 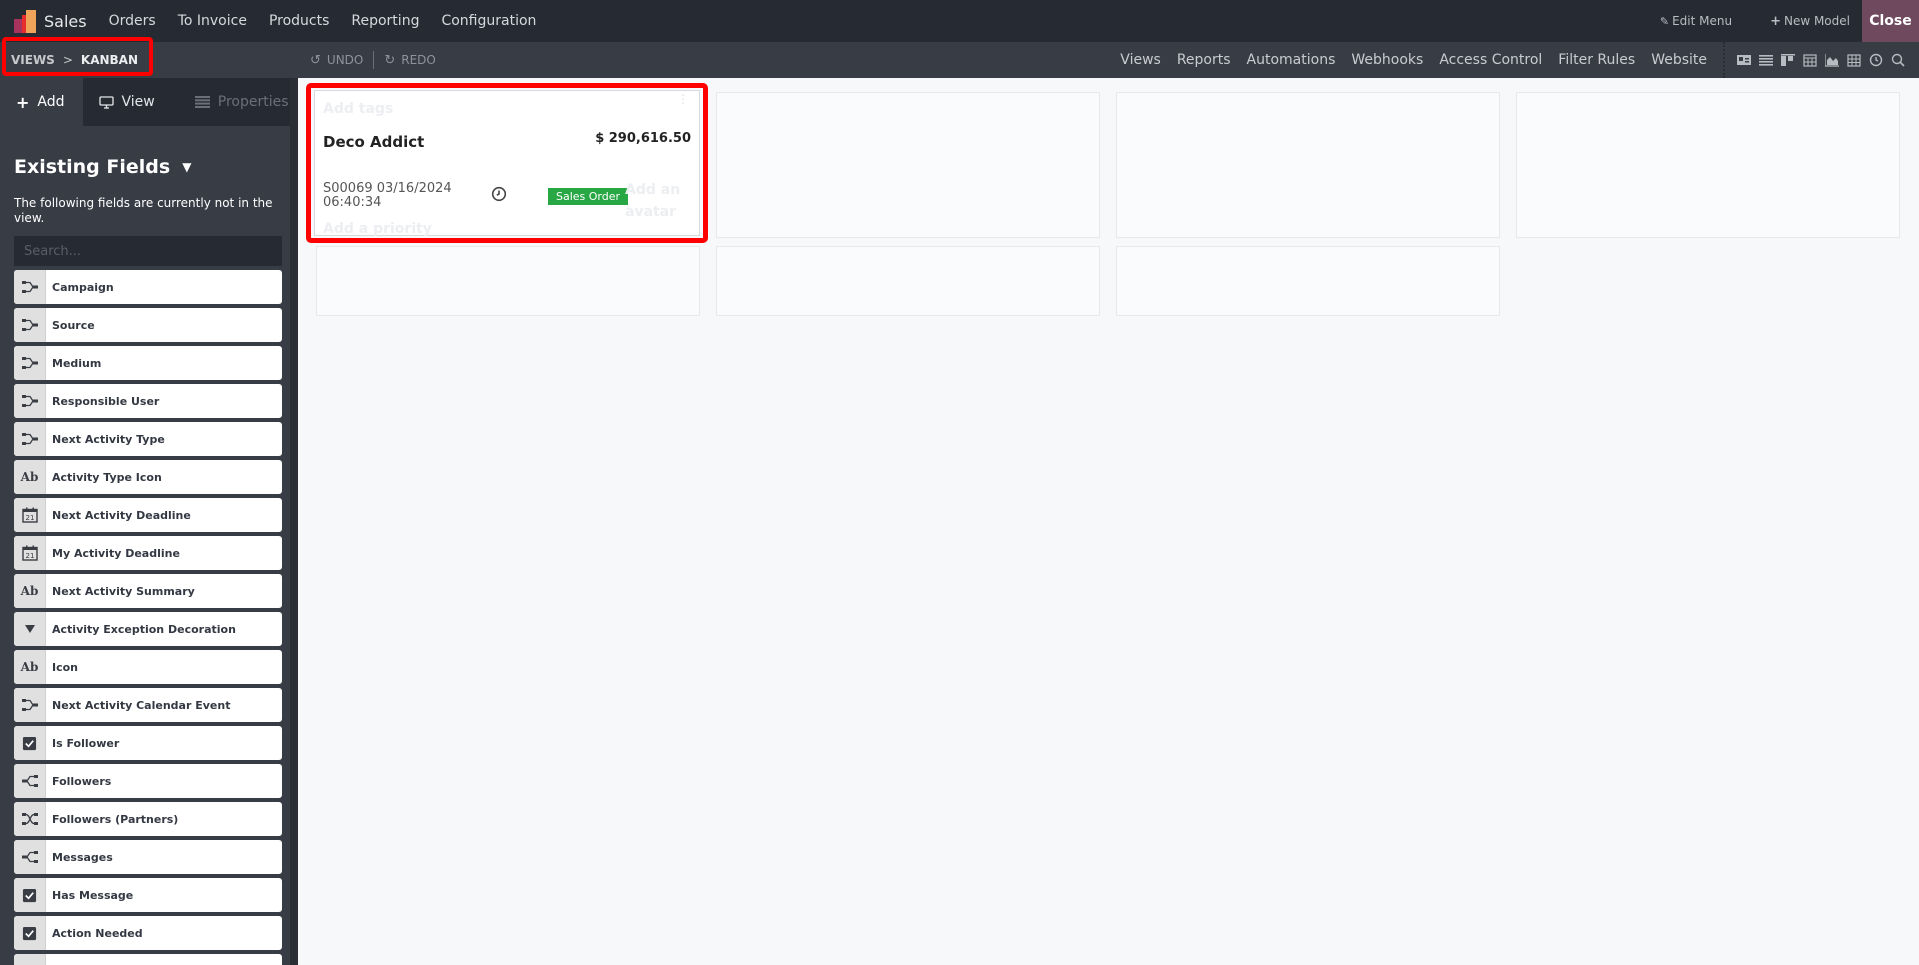 I want to click on field-item: Followers (Partners), so click(x=148, y=819).